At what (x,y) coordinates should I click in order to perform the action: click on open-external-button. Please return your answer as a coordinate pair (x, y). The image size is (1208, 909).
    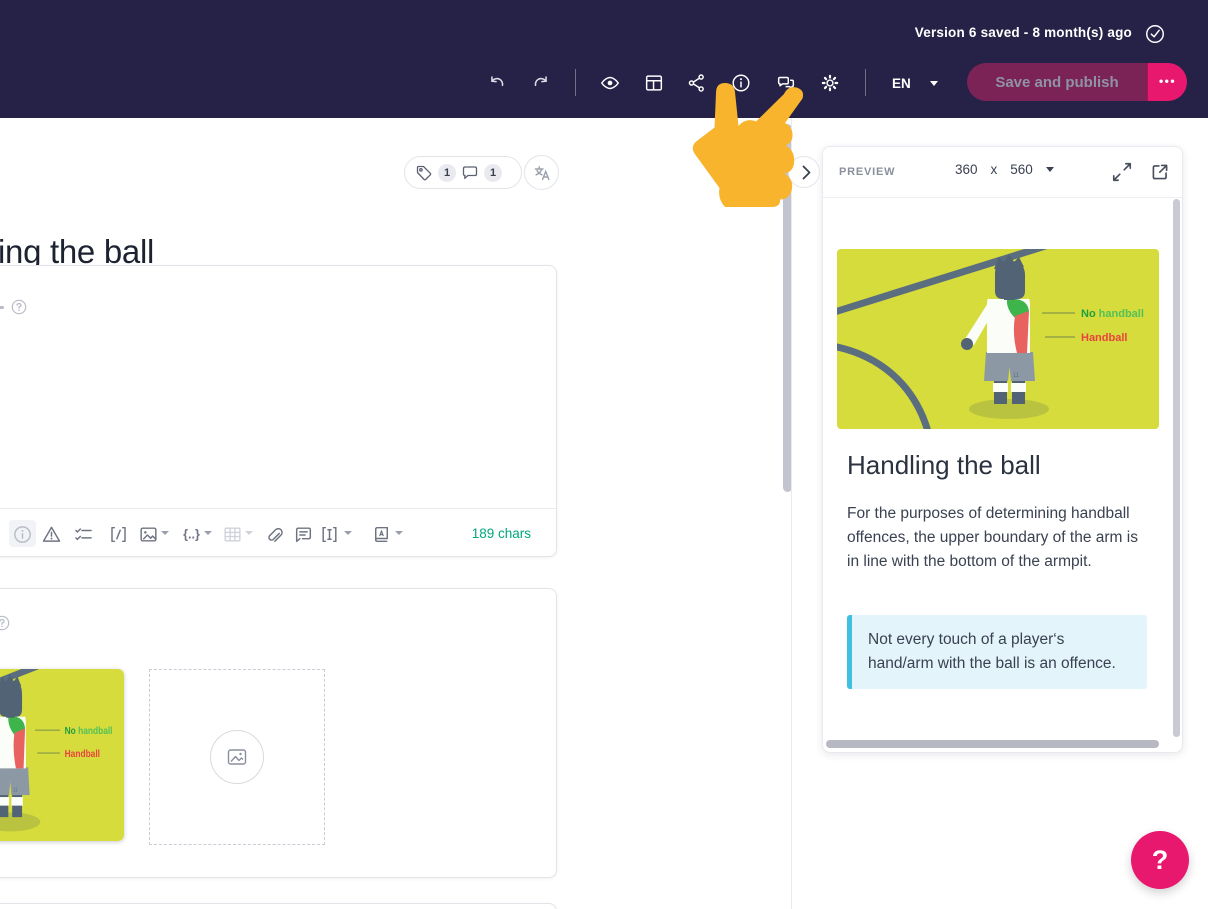
    Looking at the image, I should click on (1160, 172).